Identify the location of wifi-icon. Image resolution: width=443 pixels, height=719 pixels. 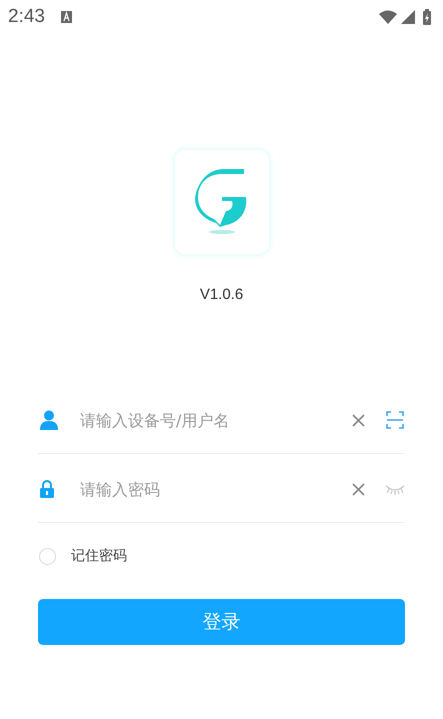
(388, 17).